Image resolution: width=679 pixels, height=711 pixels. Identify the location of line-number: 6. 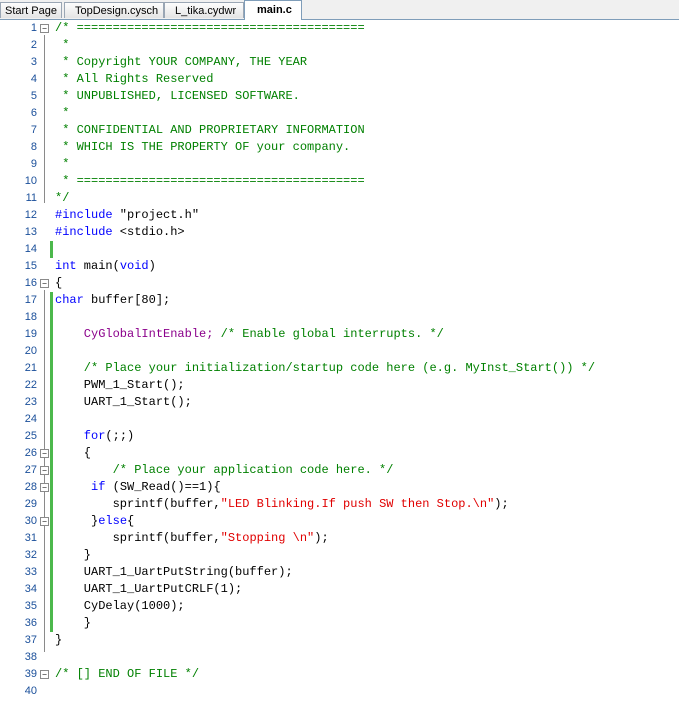
(33, 113).